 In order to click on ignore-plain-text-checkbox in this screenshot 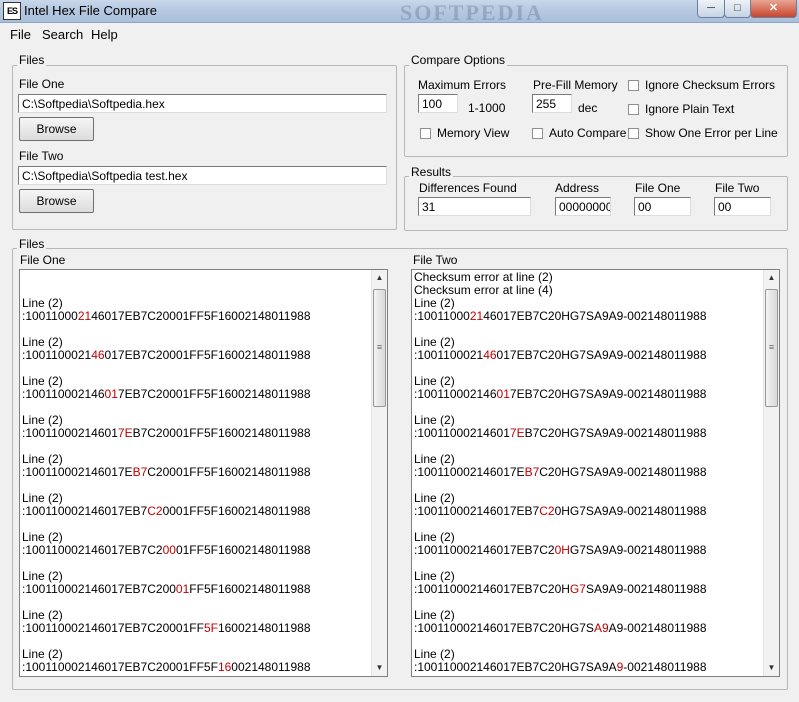, I will do `click(633, 109)`.